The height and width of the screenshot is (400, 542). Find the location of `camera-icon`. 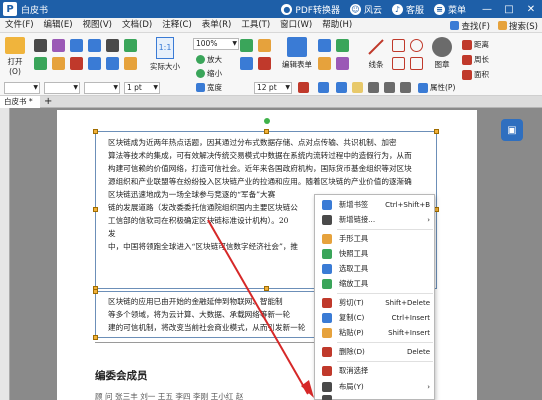

camera-icon is located at coordinates (327, 253).